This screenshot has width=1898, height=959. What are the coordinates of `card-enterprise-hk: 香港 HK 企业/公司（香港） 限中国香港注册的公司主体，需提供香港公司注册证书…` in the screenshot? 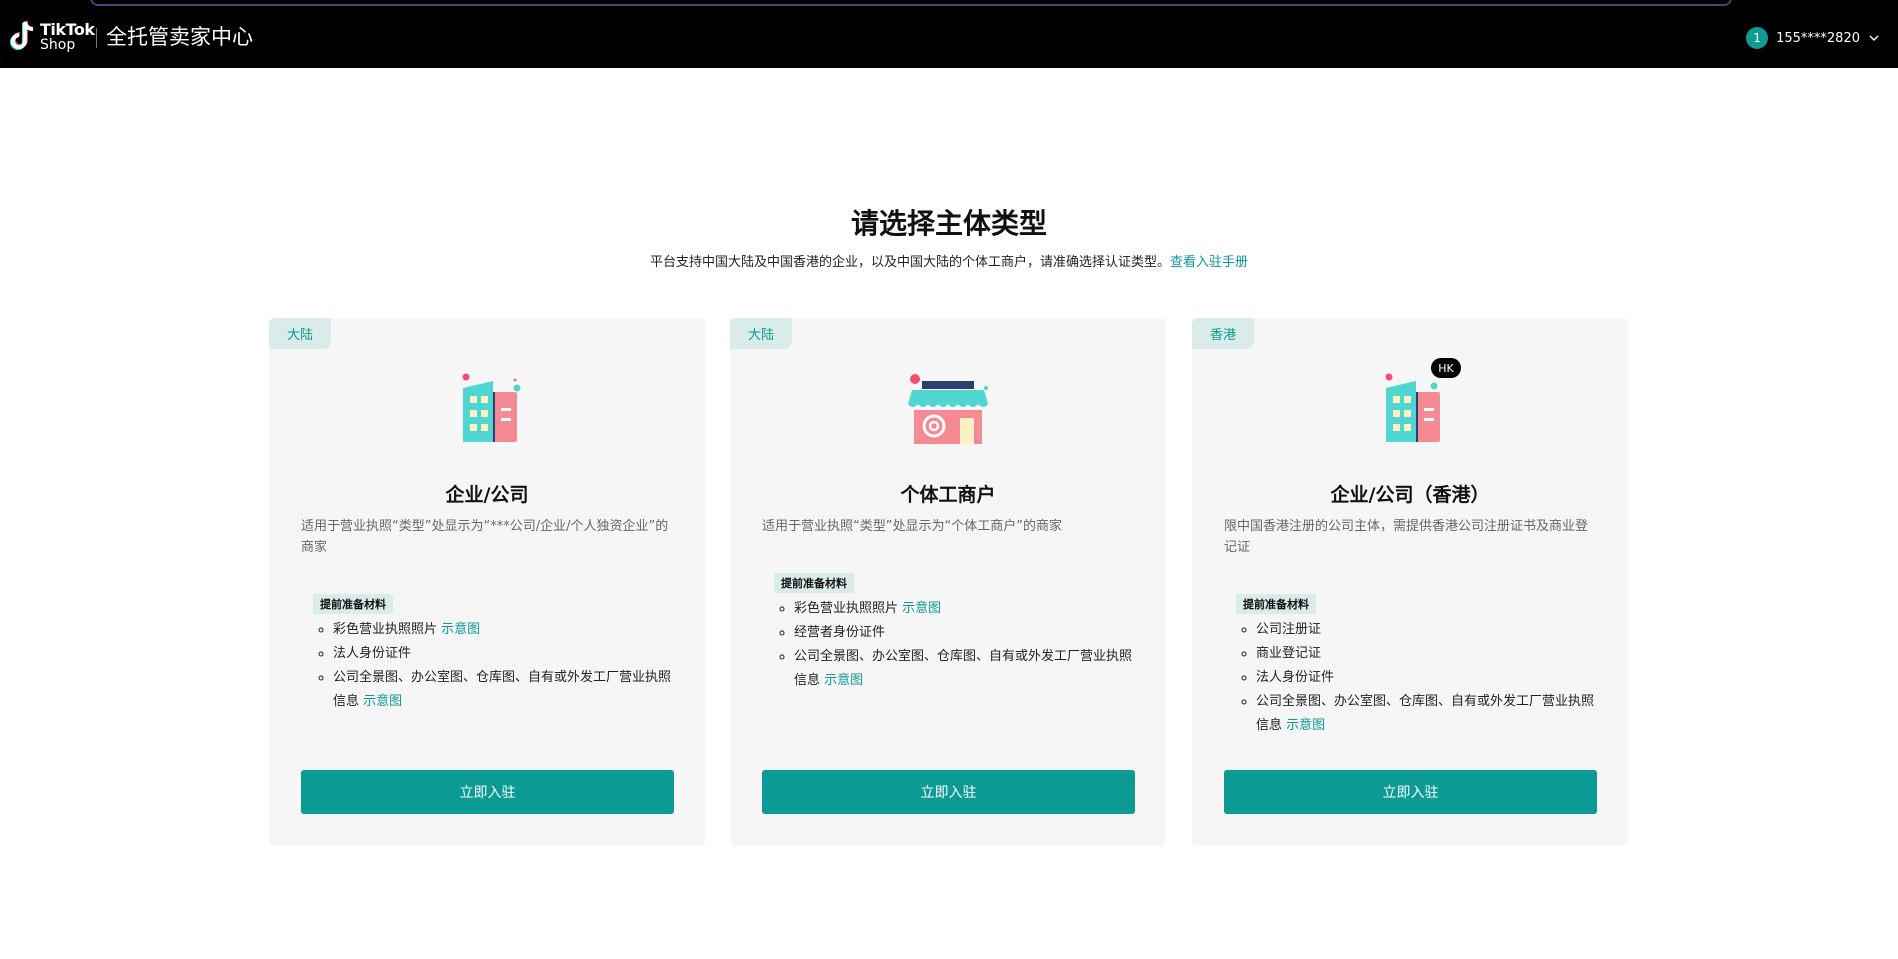 It's located at (1410, 582).